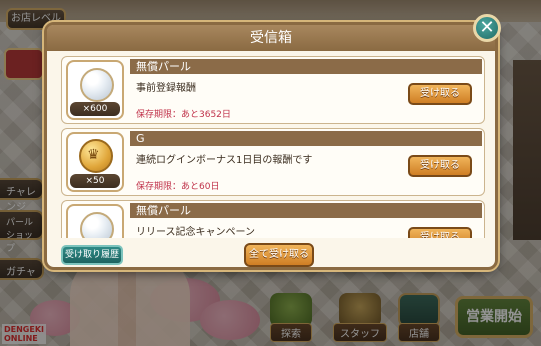 The width and height of the screenshot is (541, 346). What do you see at coordinates (92, 255) in the screenshot?
I see `claim-history-button: 受け取り履歴` at bounding box center [92, 255].